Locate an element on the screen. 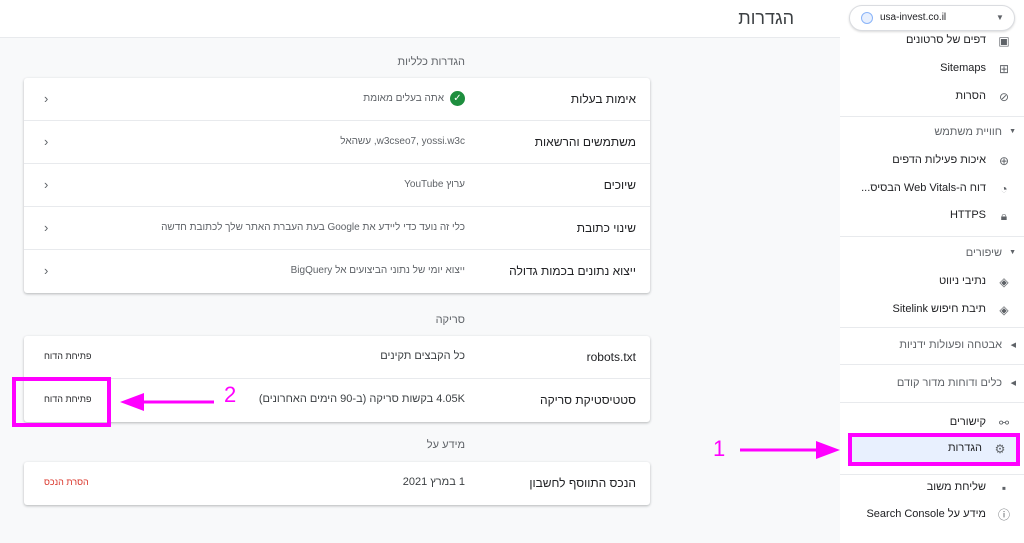 This screenshot has width=1024, height=543. row-label: שינוי כתובת is located at coordinates (606, 228).